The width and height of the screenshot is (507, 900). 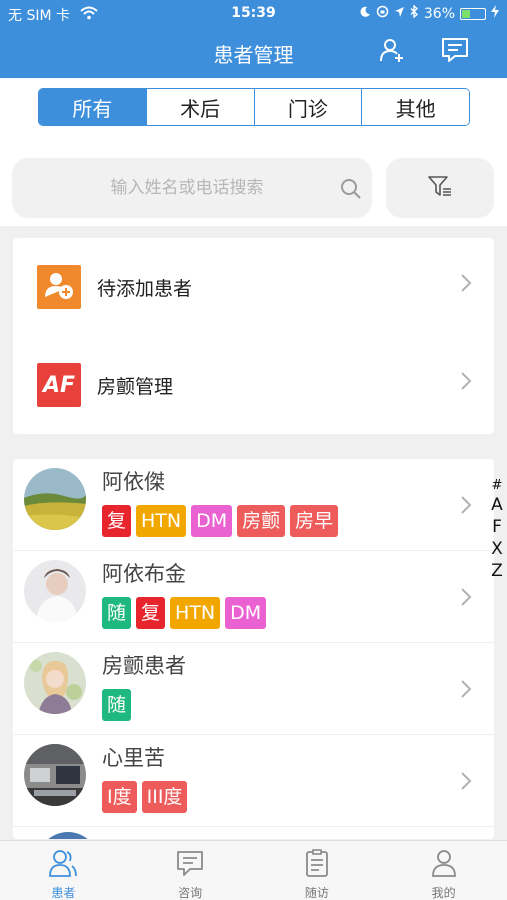 I want to click on status-right: 36%, so click(x=429, y=13).